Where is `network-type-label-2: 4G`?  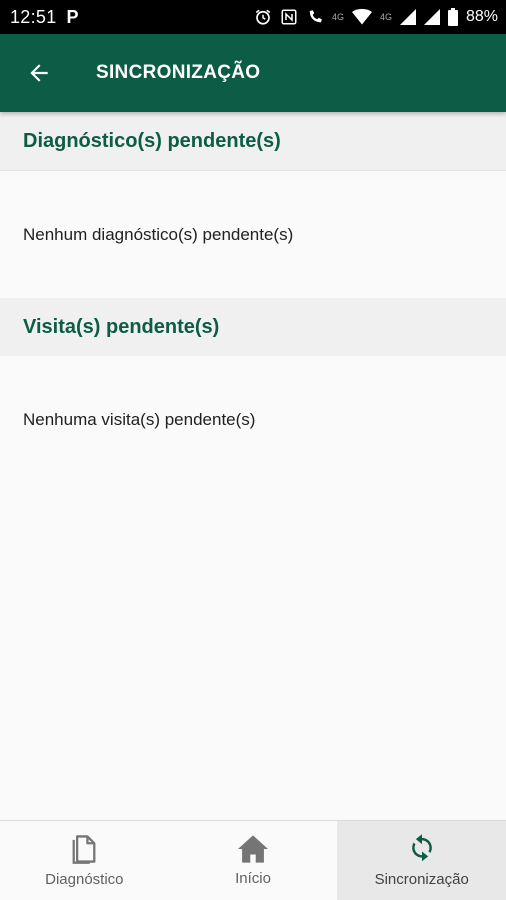
network-type-label-2: 4G is located at coordinates (385, 17).